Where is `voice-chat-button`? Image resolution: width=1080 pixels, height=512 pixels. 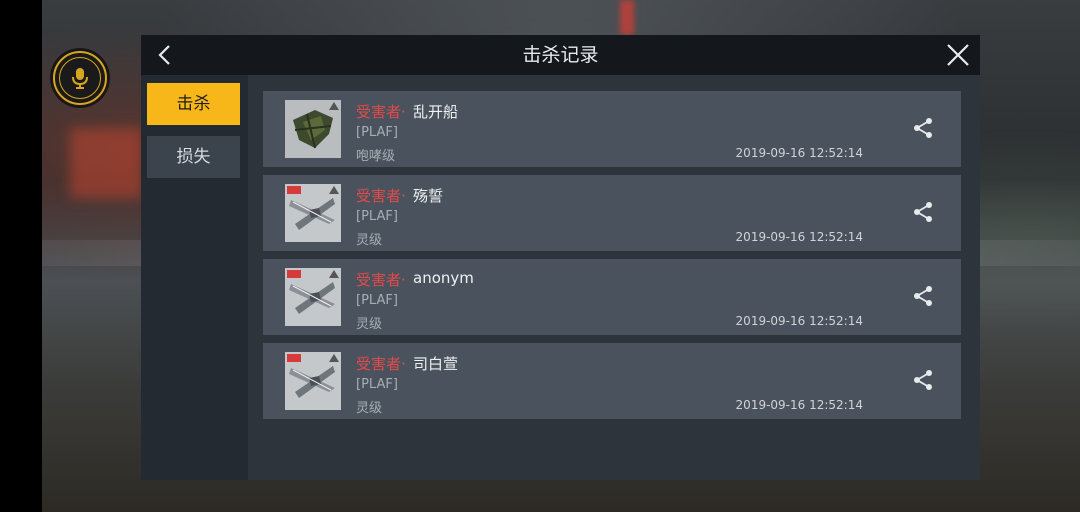
voice-chat-button is located at coordinates (80, 78).